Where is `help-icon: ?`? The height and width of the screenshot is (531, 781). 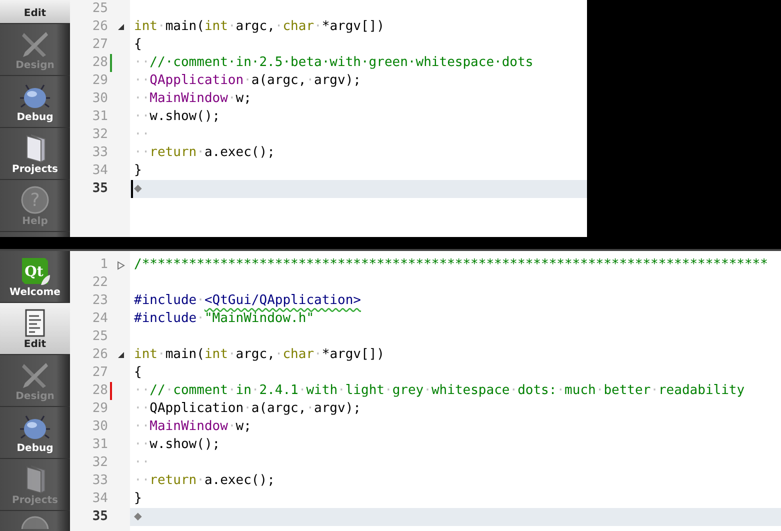
help-icon: ? is located at coordinates (35, 200).